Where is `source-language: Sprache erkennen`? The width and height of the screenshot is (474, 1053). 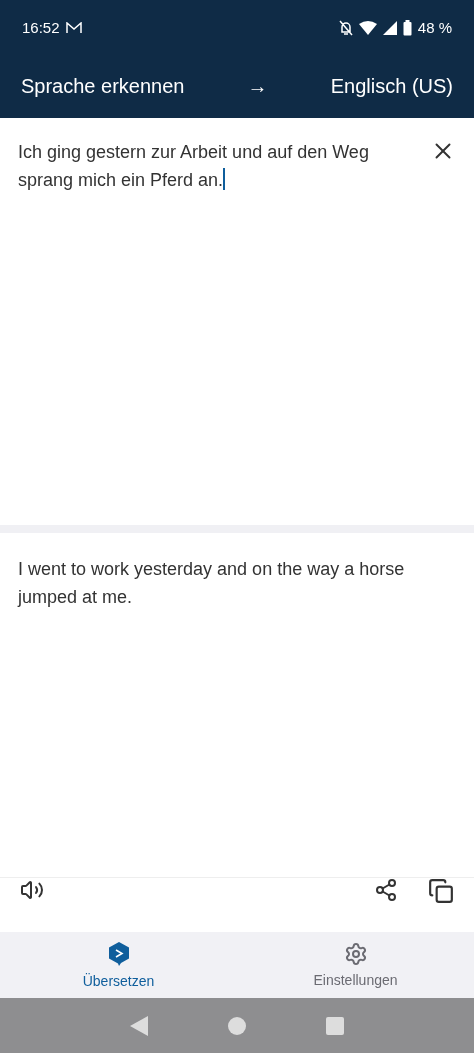 source-language: Sprache erkennen is located at coordinates (103, 86).